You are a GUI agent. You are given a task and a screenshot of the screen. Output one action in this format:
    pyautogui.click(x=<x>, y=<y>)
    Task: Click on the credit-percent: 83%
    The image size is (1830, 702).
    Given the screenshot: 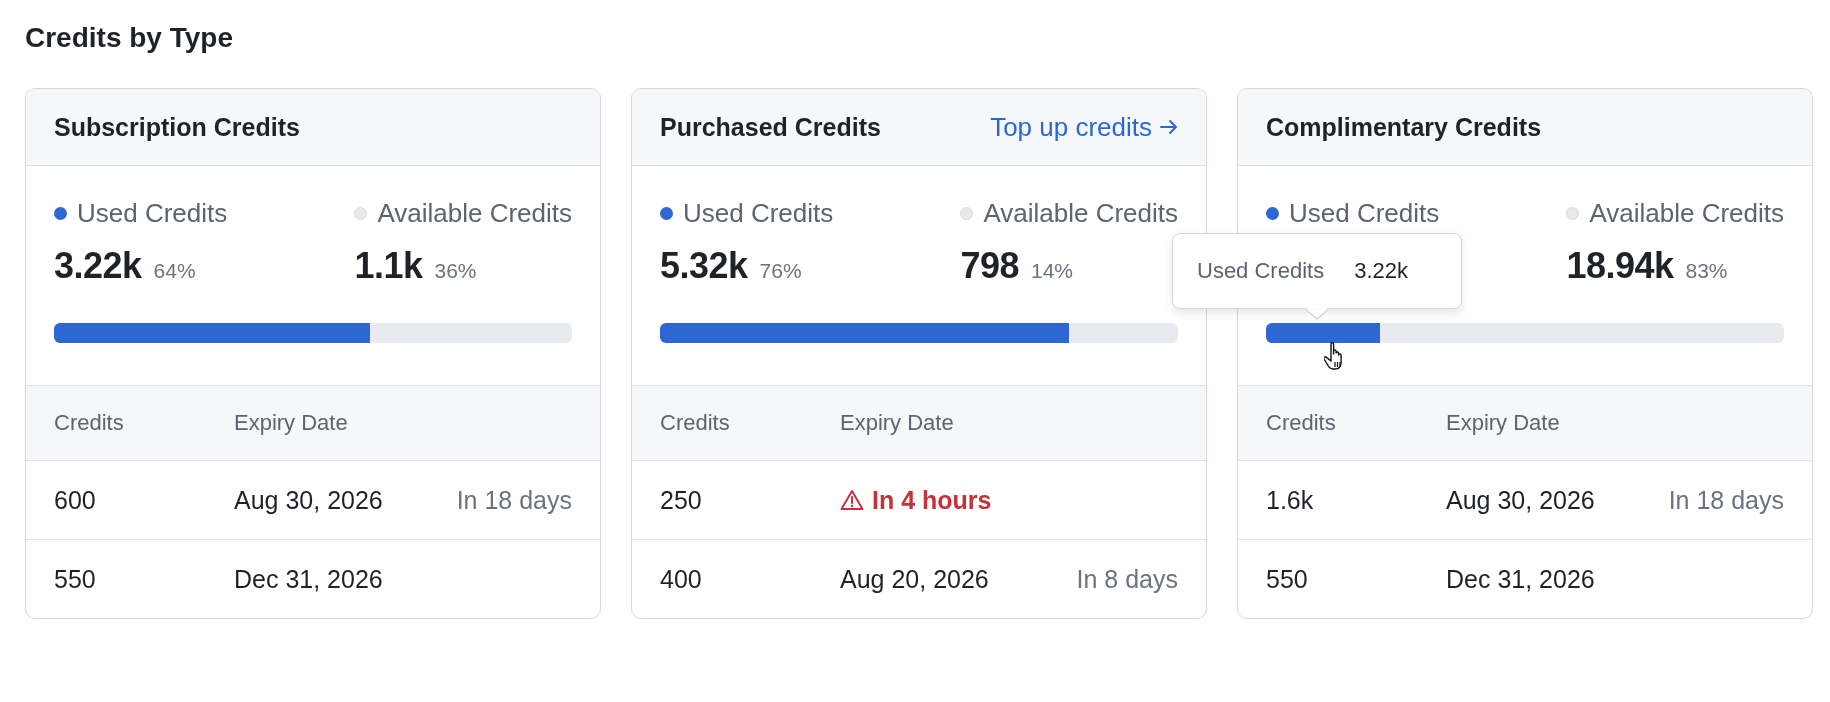 What is the action you would take?
    pyautogui.click(x=1706, y=271)
    